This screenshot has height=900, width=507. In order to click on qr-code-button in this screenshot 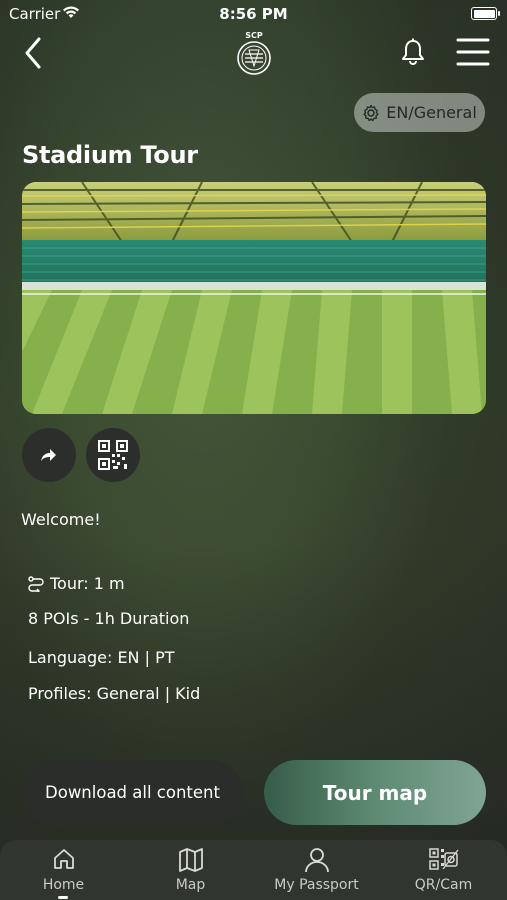, I will do `click(113, 455)`.